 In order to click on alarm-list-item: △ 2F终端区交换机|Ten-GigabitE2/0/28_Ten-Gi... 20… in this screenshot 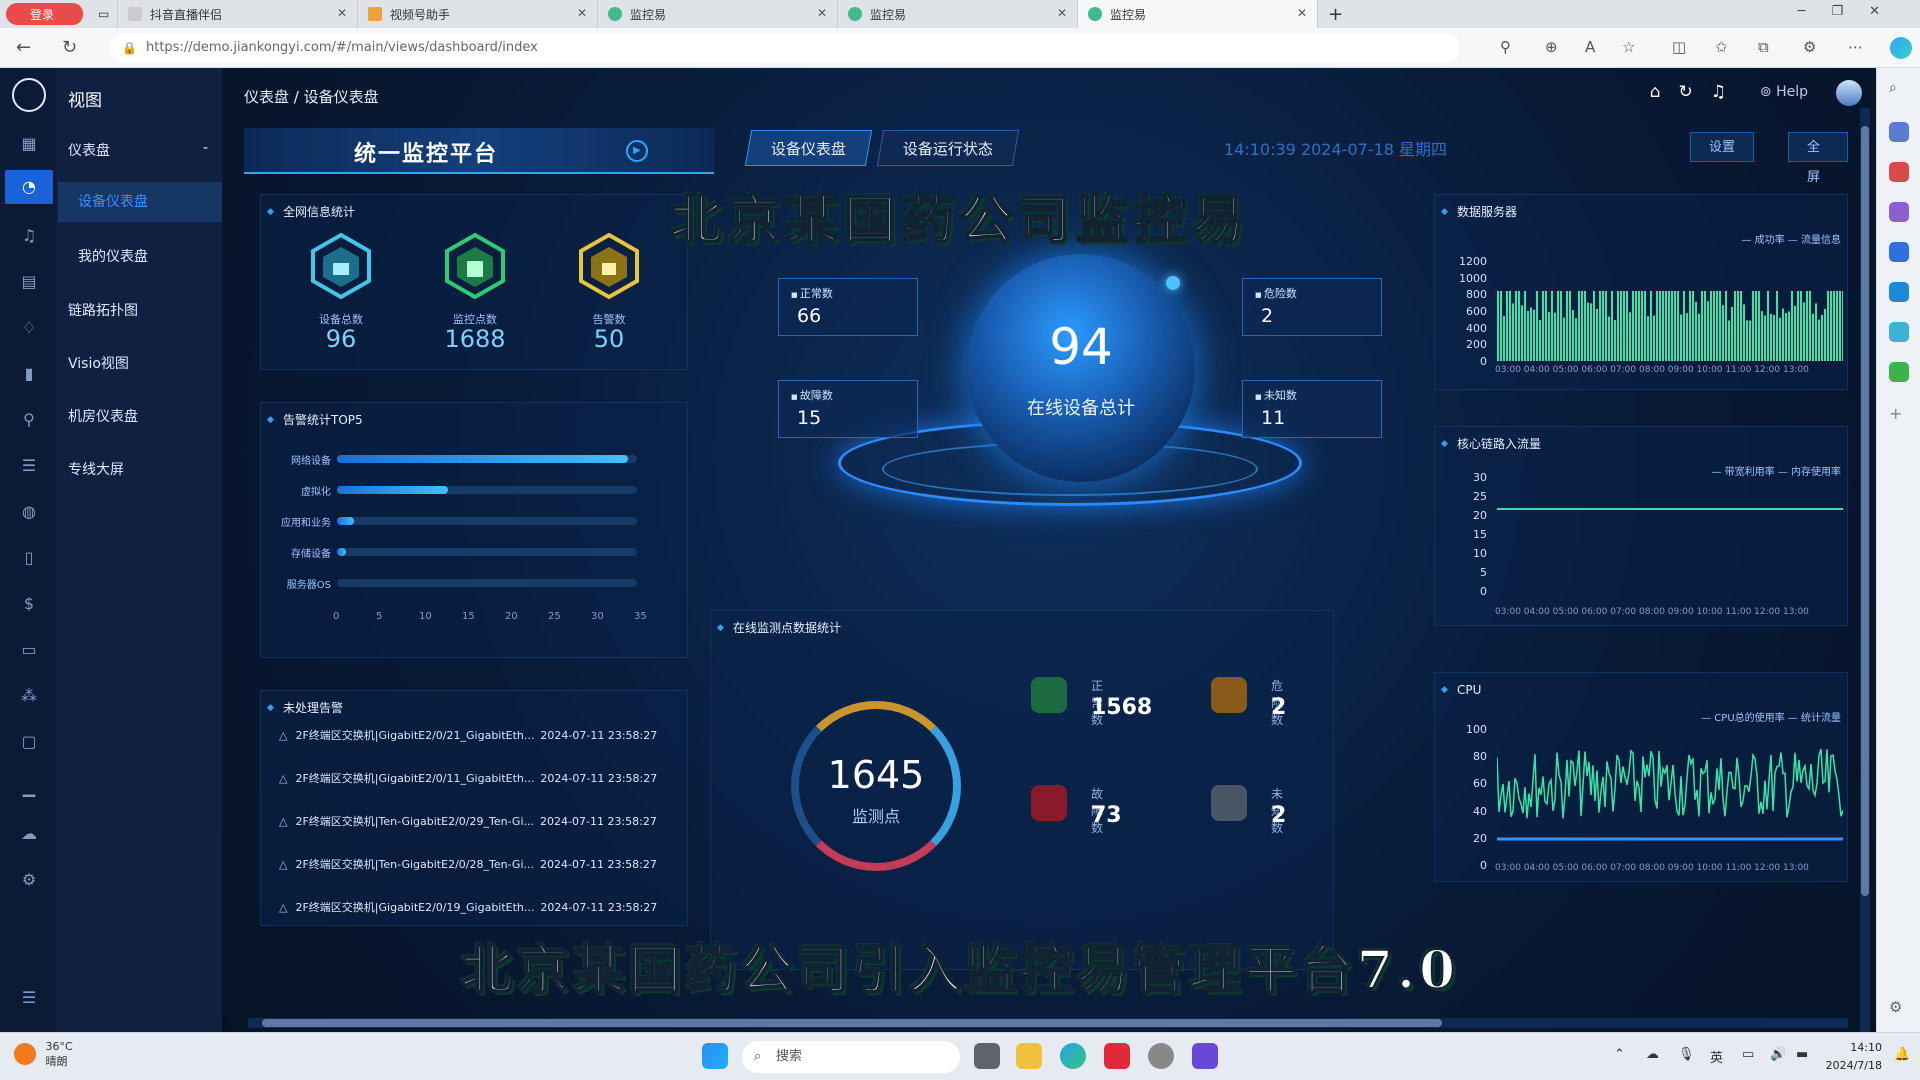, I will do `click(489, 864)`.